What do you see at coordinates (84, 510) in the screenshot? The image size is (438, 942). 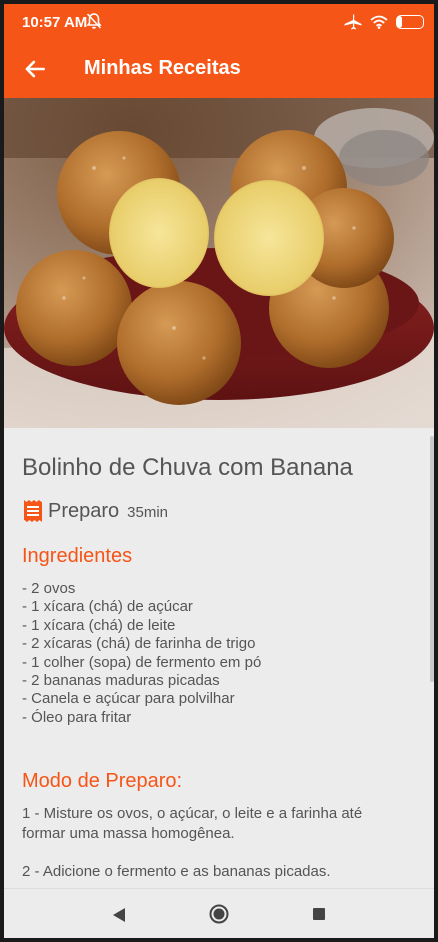 I see `prep-label: Preparo` at bounding box center [84, 510].